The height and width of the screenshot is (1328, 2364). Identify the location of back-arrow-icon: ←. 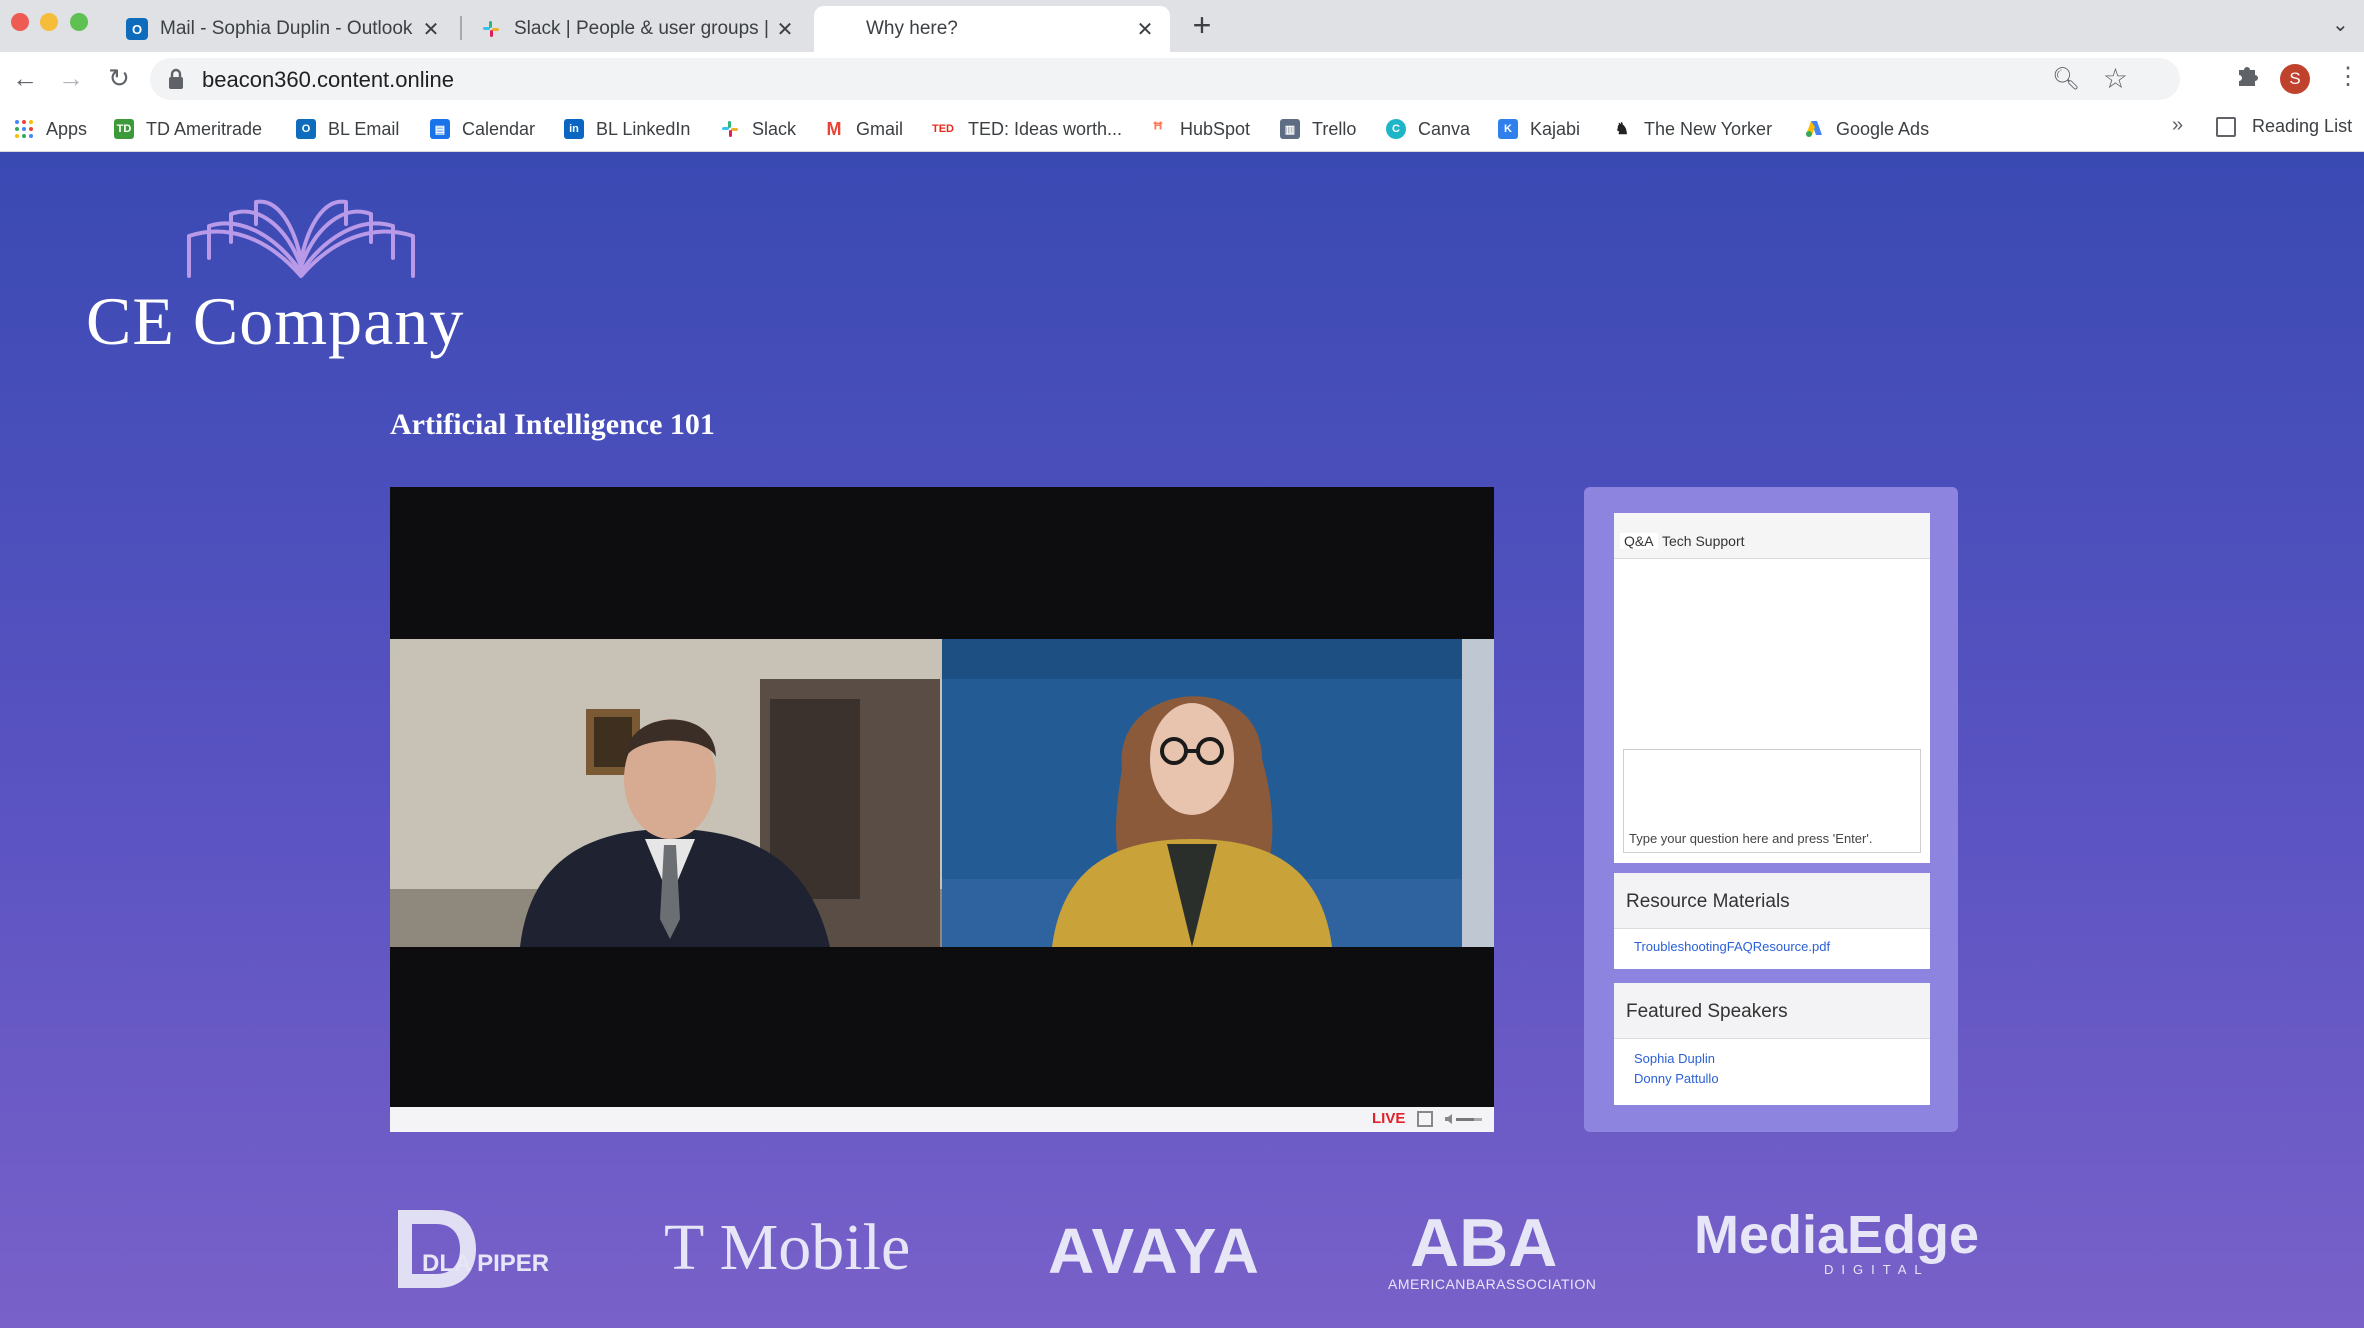
(25, 78).